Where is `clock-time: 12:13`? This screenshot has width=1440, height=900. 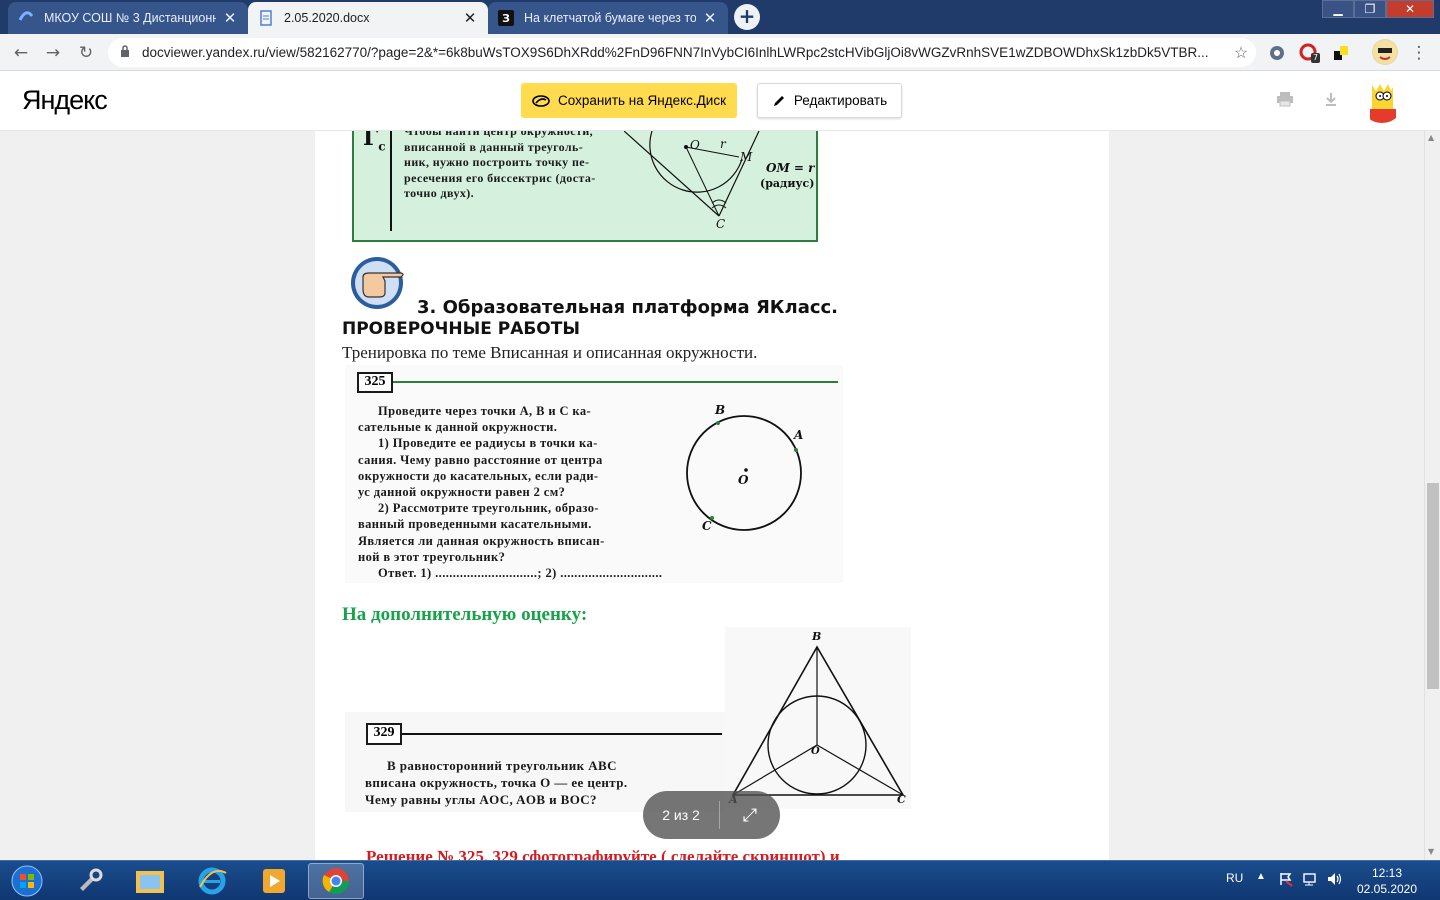
clock-time: 12:13 is located at coordinates (1387, 873).